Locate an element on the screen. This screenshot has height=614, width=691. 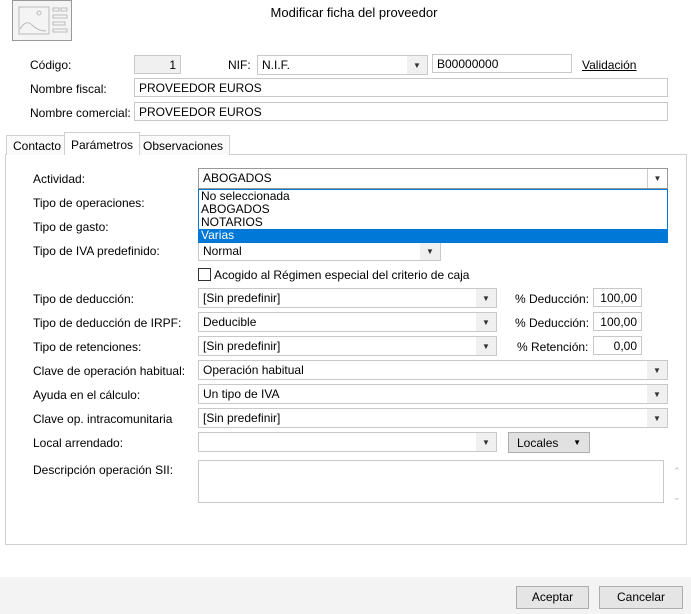
tab-parametros: Parámetros is located at coordinates (102, 143).